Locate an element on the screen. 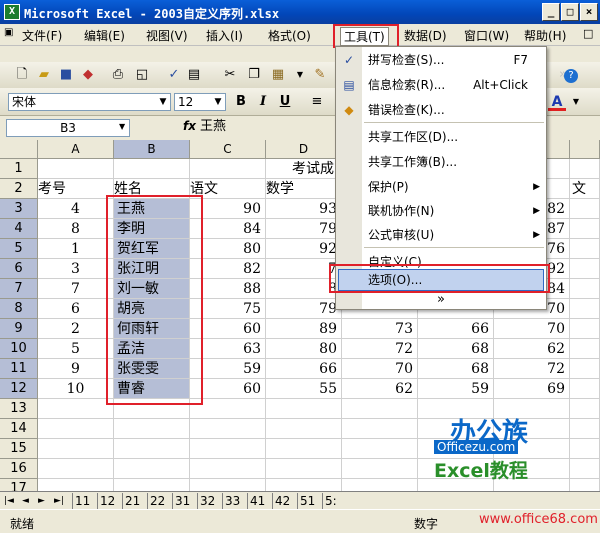 This screenshot has width=600, height=533. next-sheet-button: ► is located at coordinates (41, 501).